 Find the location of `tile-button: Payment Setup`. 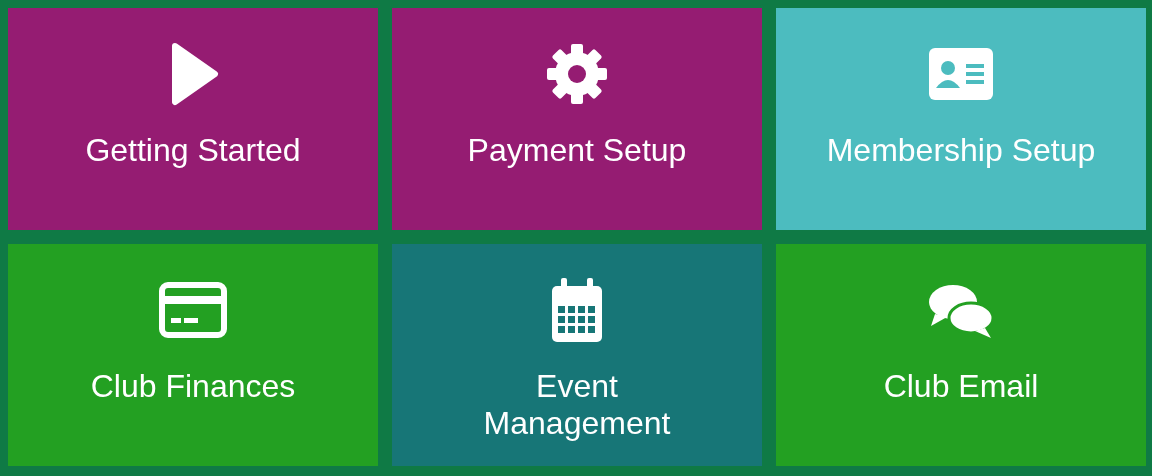

tile-button: Payment Setup is located at coordinates (577, 119).